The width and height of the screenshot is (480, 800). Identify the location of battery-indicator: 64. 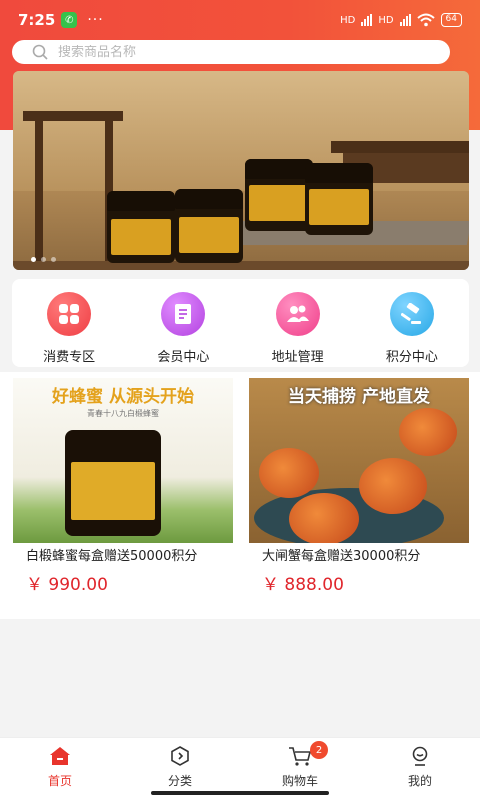
(451, 20).